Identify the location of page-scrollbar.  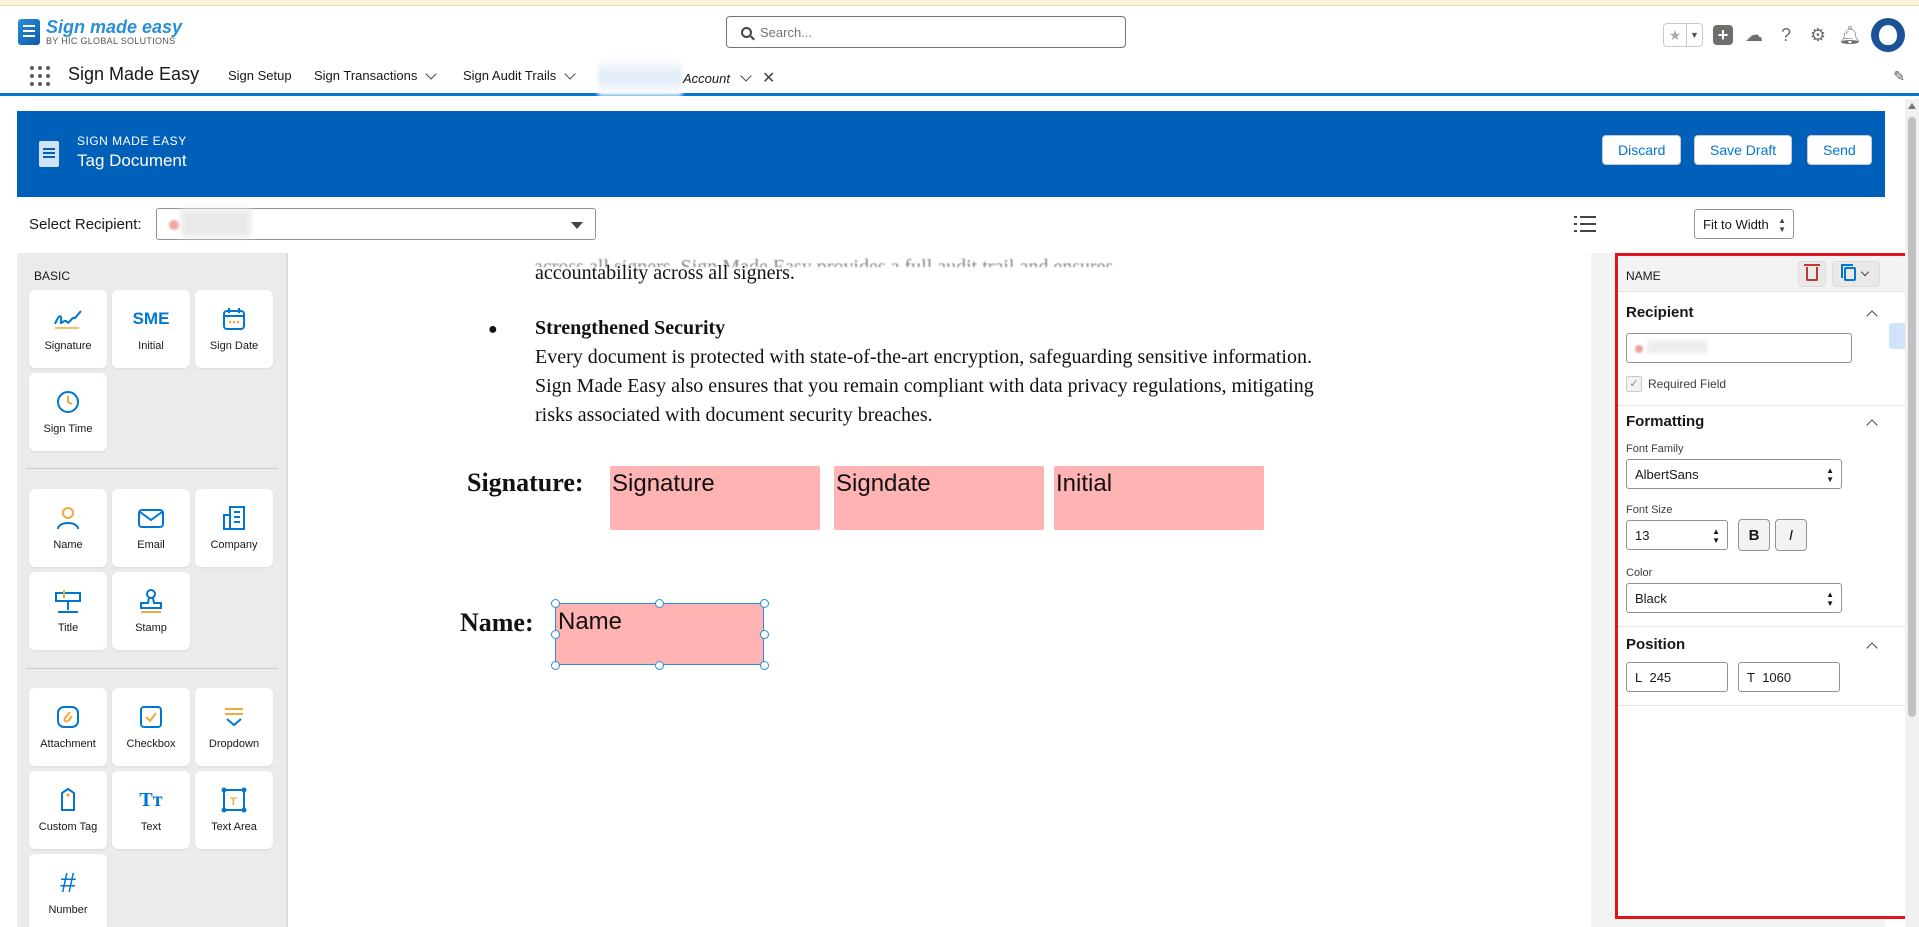
(1912, 513).